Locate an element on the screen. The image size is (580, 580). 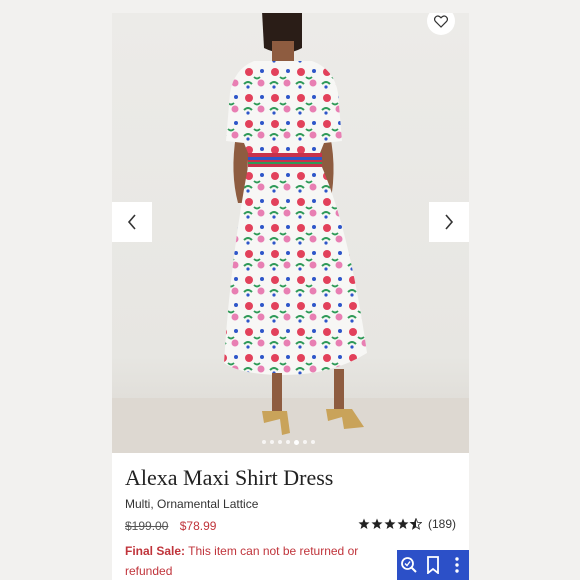
review-count: (189) is located at coordinates (442, 524).